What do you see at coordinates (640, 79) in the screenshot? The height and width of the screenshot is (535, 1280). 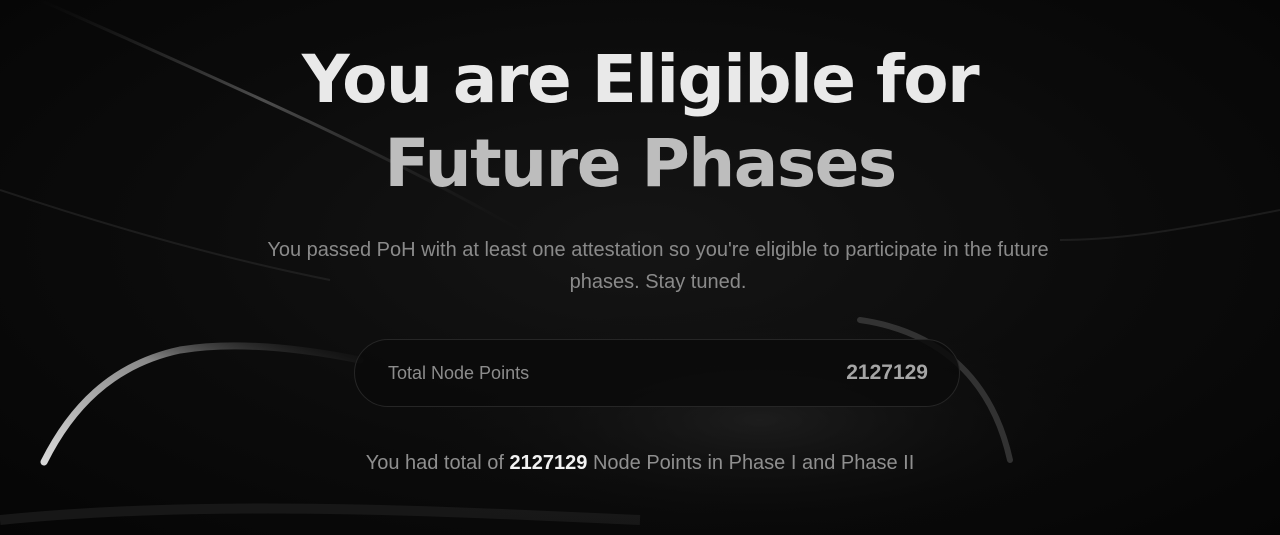 I see `page-title-line1: You are Eligible for` at bounding box center [640, 79].